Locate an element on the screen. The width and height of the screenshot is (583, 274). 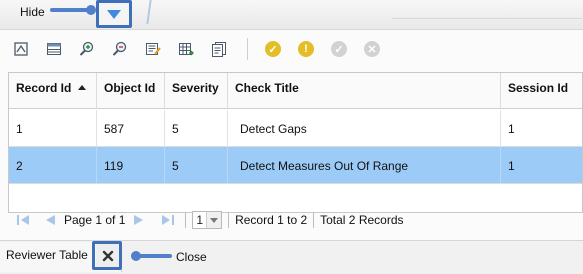
zoom-to-feature-button is located at coordinates (21, 49).